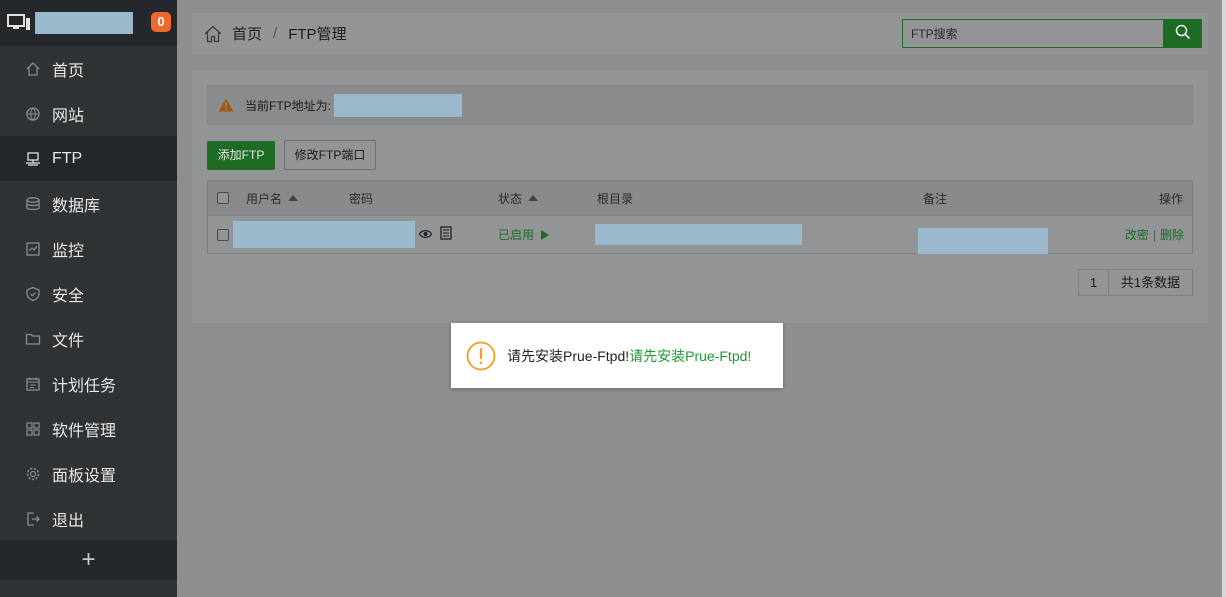 The image size is (1226, 597). I want to click on search-button, so click(1183, 33).